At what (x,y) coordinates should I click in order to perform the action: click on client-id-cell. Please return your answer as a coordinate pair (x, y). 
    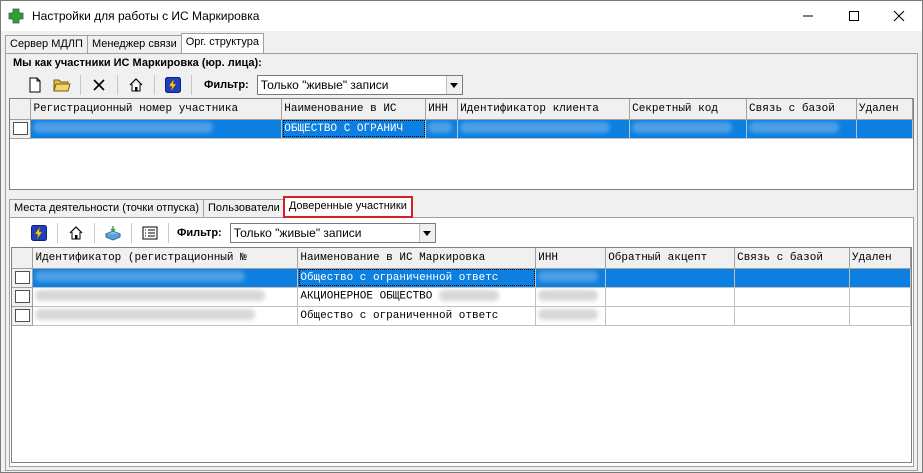
    Looking at the image, I should click on (544, 129).